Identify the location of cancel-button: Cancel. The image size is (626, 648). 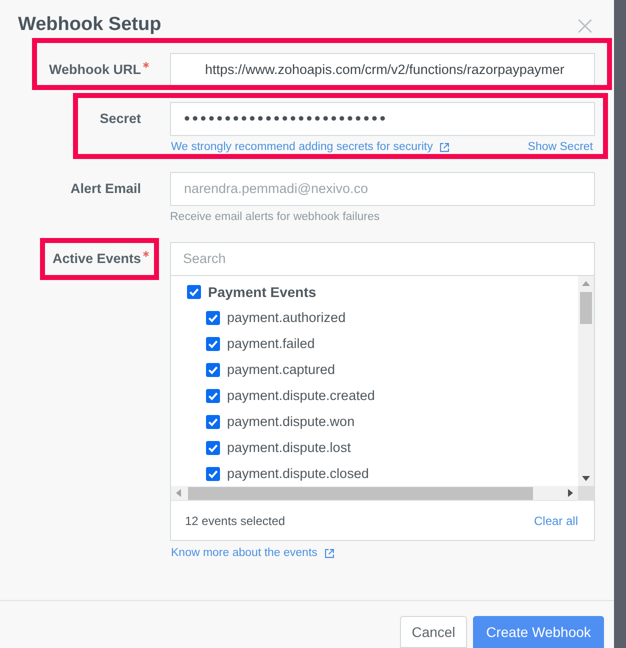
(433, 632).